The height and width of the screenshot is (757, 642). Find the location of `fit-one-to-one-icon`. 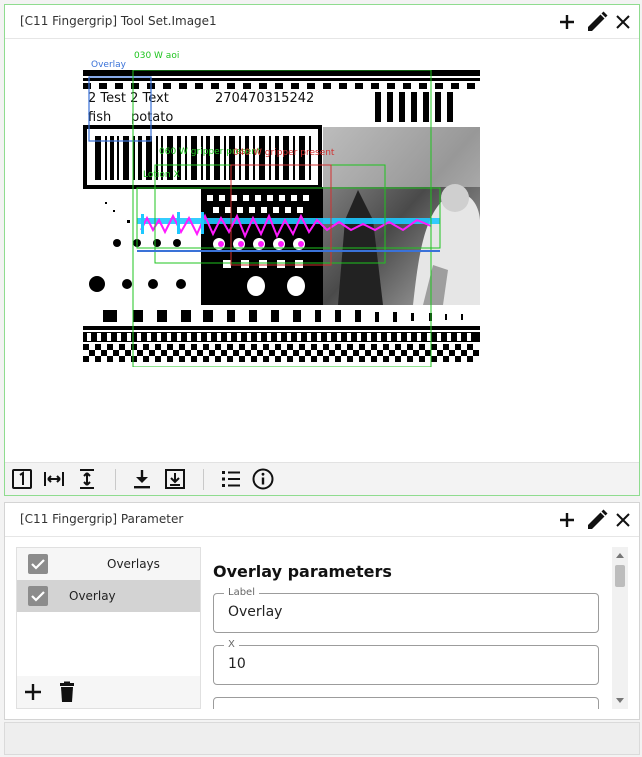

fit-one-to-one-icon is located at coordinates (22, 479).